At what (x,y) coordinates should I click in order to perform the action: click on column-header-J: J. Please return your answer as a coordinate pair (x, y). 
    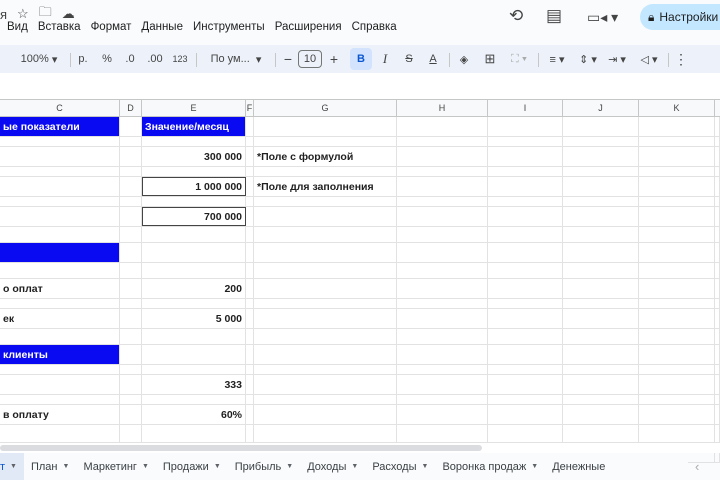
    Looking at the image, I should click on (601, 108).